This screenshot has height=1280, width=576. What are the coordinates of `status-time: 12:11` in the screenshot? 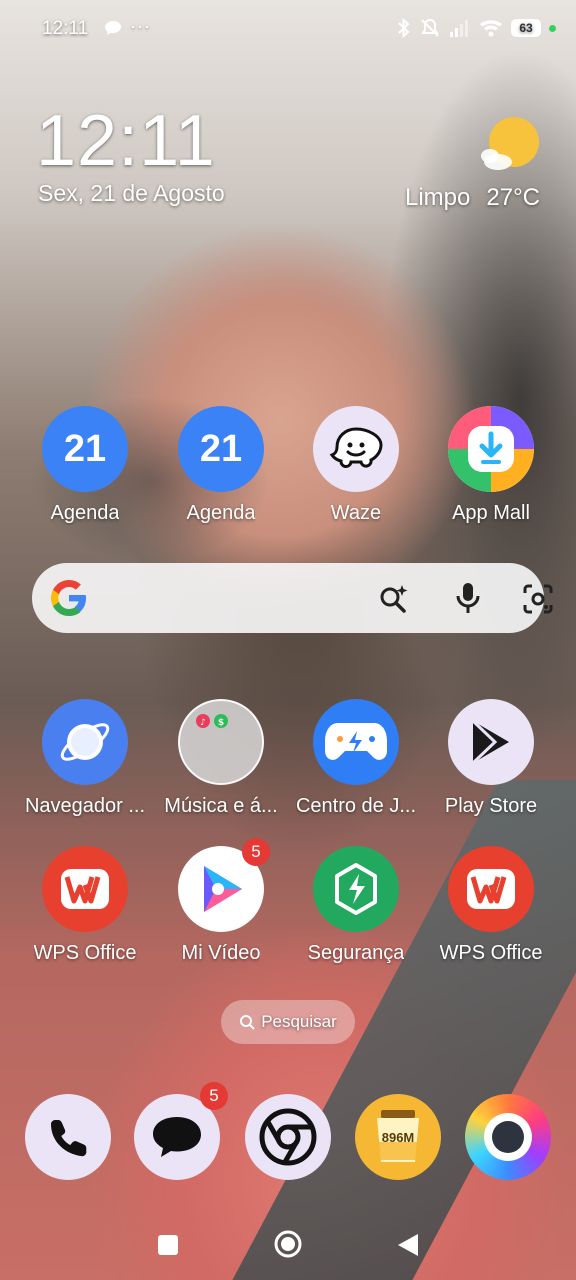 It's located at (65, 28).